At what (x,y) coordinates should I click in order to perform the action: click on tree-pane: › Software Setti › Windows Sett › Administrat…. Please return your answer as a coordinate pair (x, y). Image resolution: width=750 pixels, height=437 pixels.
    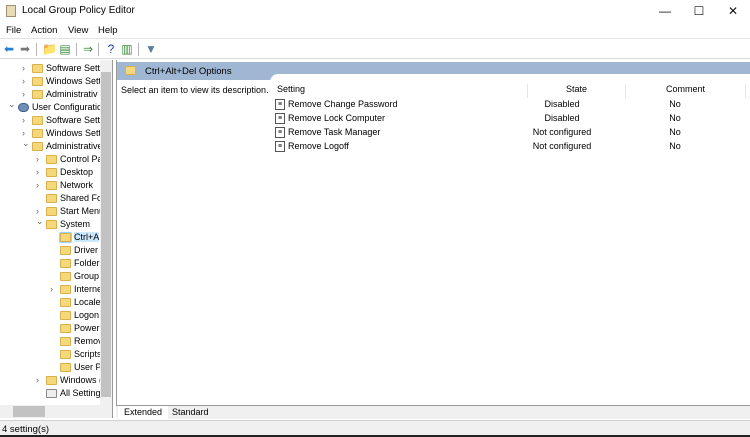
    Looking at the image, I should click on (56, 232).